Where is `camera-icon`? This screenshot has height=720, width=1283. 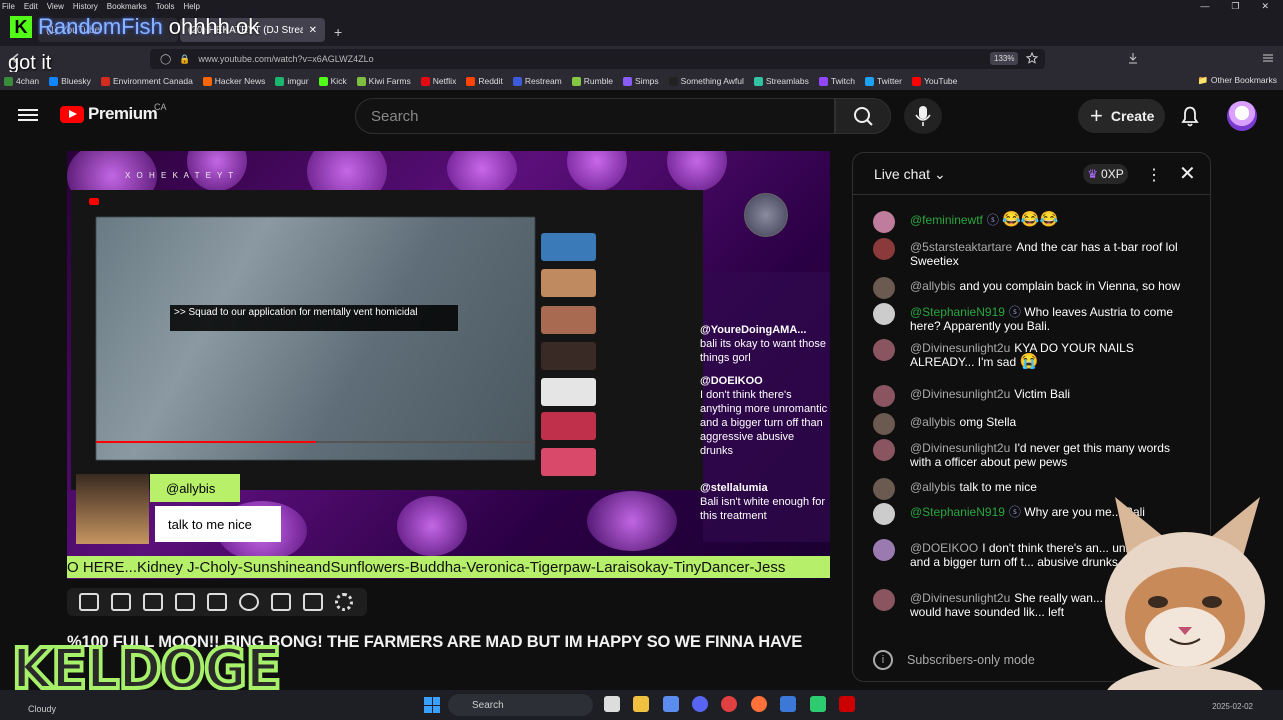
camera-icon is located at coordinates (313, 602).